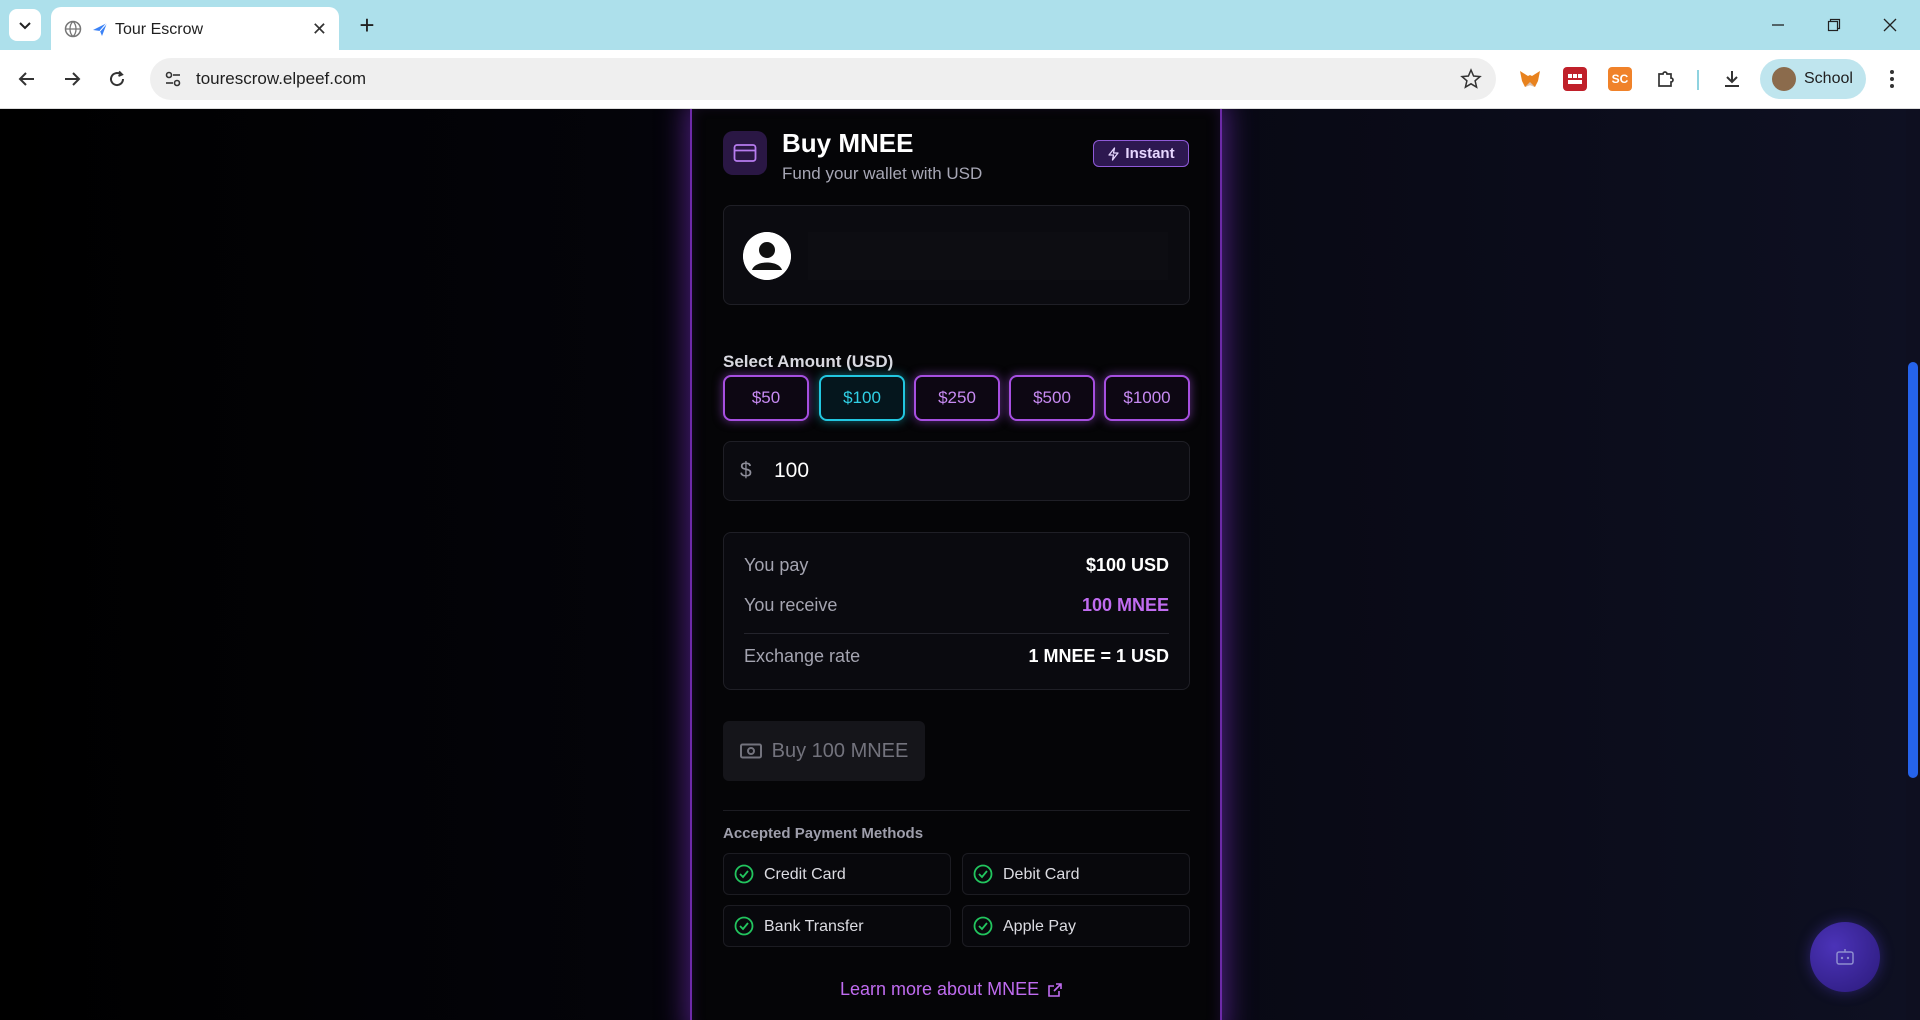 Image resolution: width=1920 pixels, height=1020 pixels. What do you see at coordinates (1471, 79) in the screenshot?
I see `bookmark-star-icon` at bounding box center [1471, 79].